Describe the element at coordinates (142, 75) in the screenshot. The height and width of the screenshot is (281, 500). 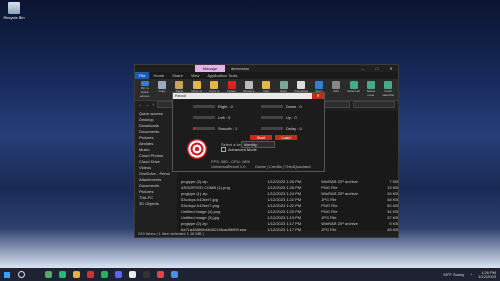
I see `tab-file: File` at that location.